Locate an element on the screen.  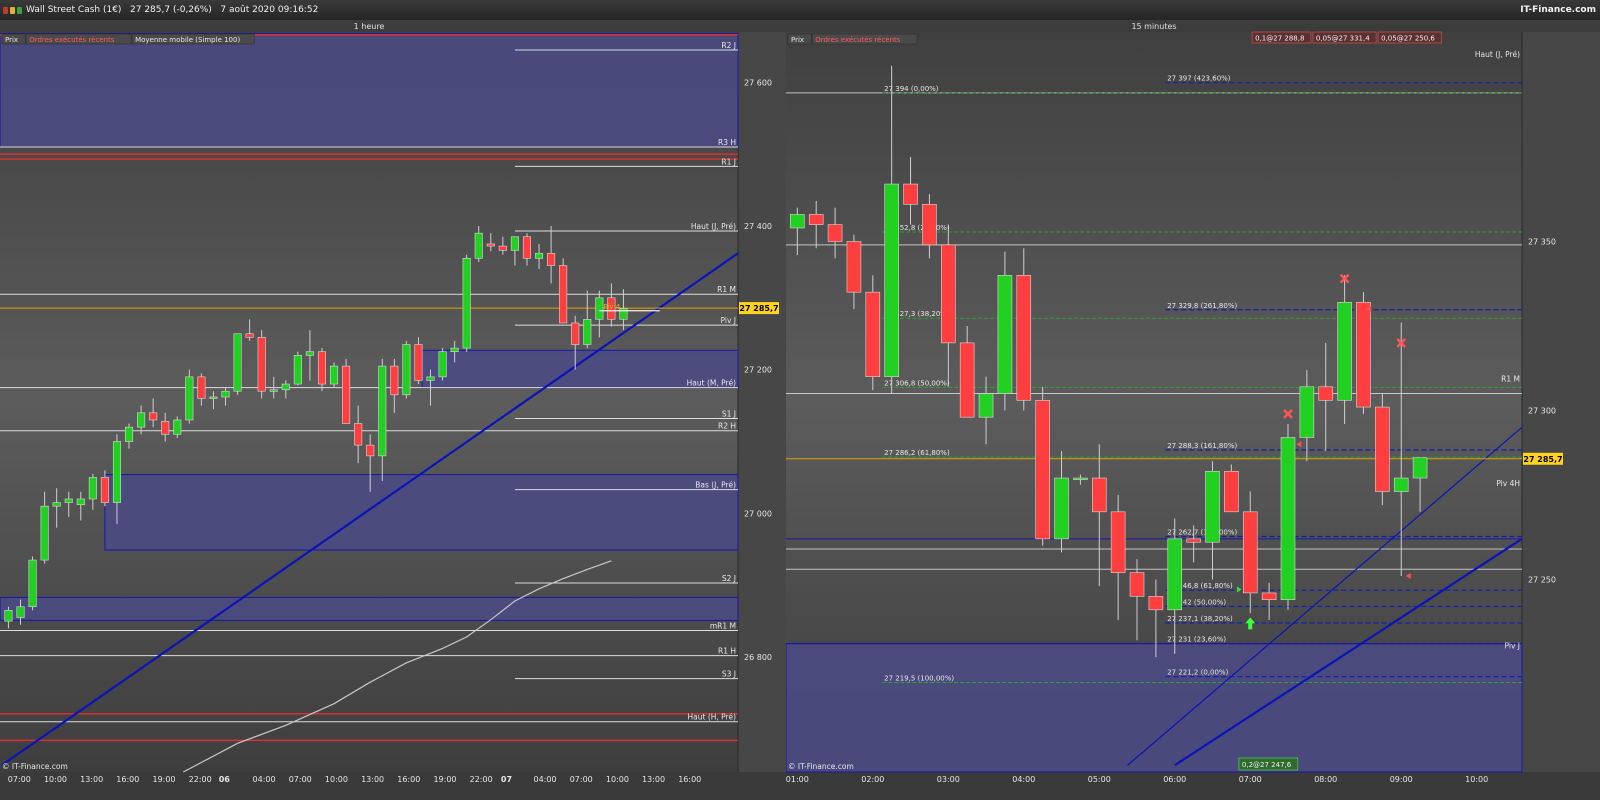
close-window-button is located at coordinates (5, 10).